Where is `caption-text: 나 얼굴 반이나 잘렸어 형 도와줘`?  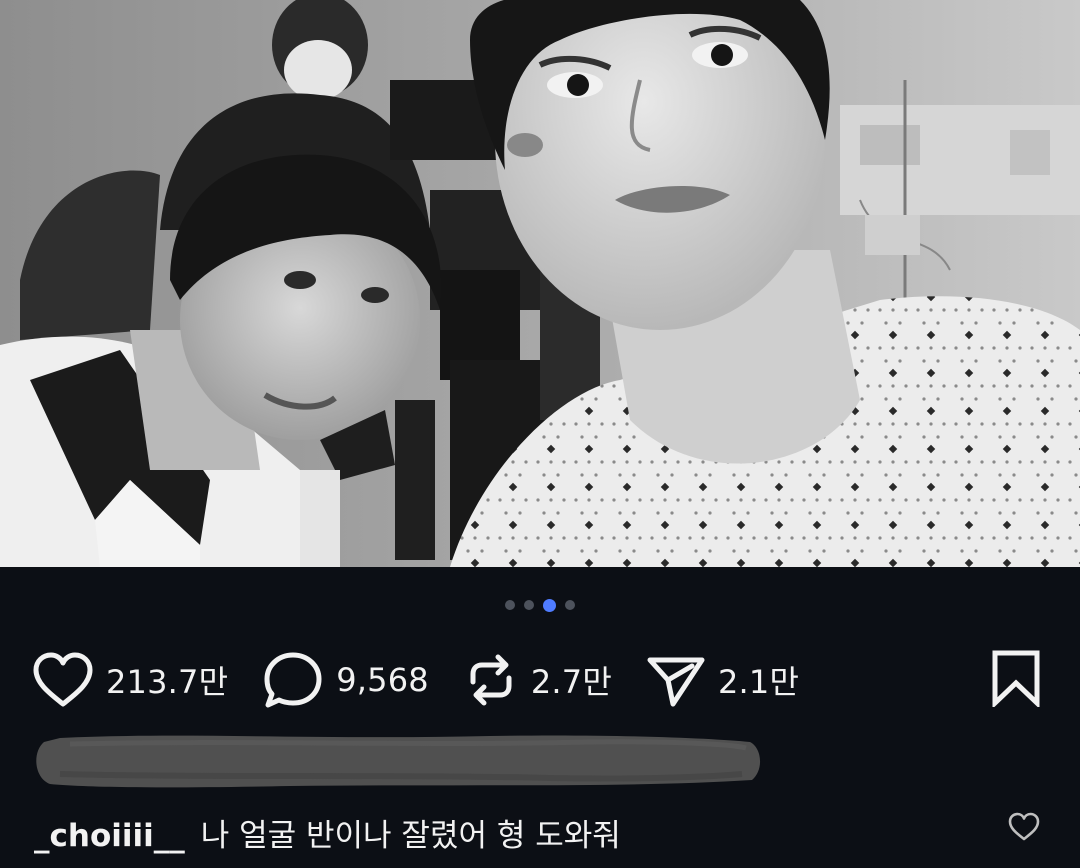
caption-text: 나 얼굴 반이나 잘렸어 형 도와줘 is located at coordinates (410, 836).